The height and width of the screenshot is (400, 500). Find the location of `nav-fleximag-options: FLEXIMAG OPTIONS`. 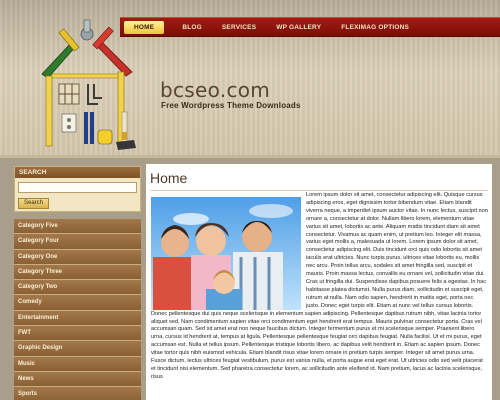

nav-fleximag-options: FLEXIMAG OPTIONS is located at coordinates (375, 27).